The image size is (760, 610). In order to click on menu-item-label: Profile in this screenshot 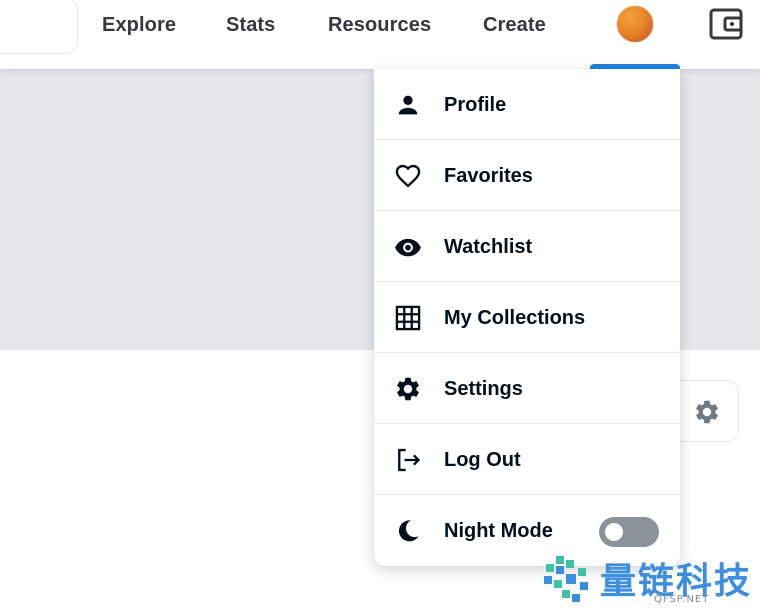, I will do `click(475, 105)`.